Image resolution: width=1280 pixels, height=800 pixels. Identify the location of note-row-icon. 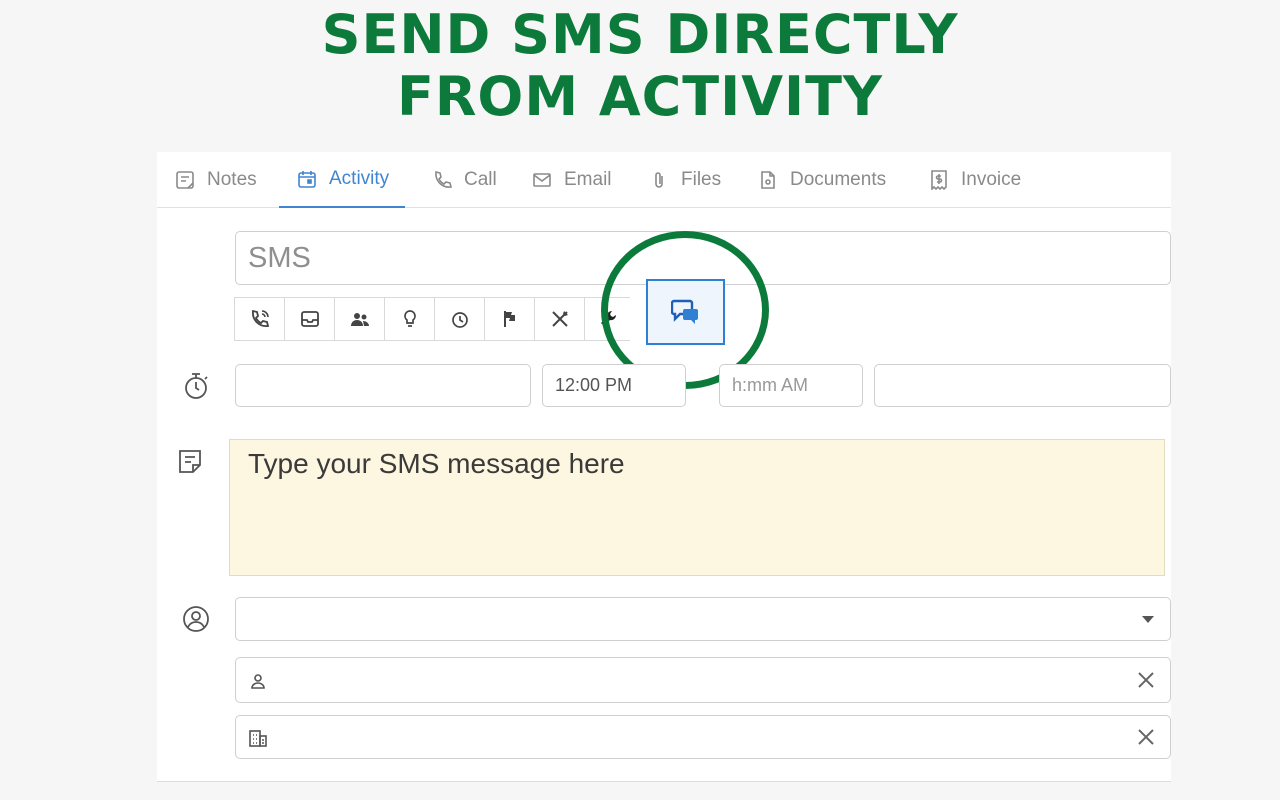
(190, 462).